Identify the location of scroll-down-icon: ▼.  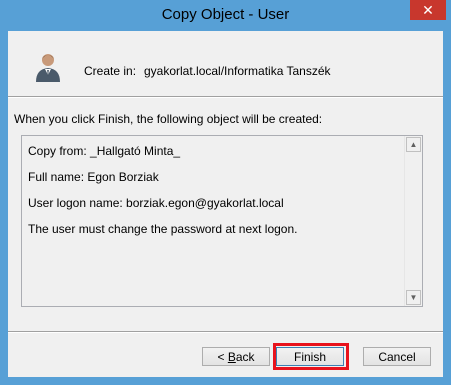
(413, 297).